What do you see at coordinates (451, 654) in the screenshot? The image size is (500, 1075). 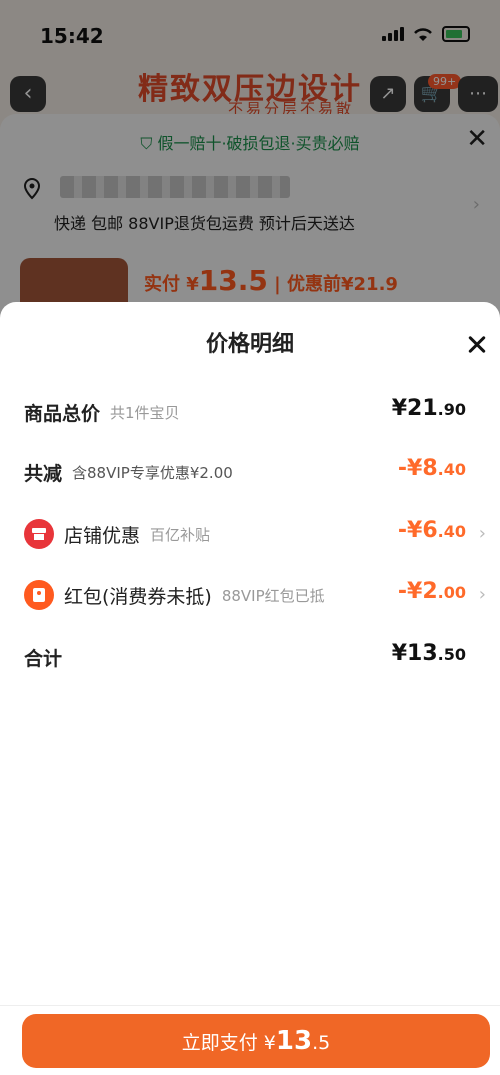 I see `amount-dec: .50` at bounding box center [451, 654].